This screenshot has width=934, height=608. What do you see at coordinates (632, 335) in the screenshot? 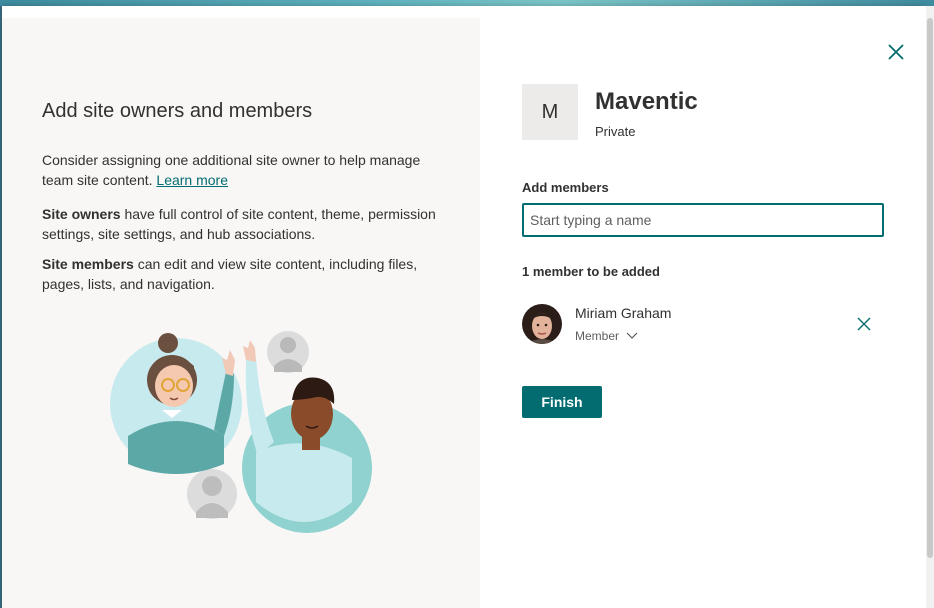
I see `chevron-down-icon` at bounding box center [632, 335].